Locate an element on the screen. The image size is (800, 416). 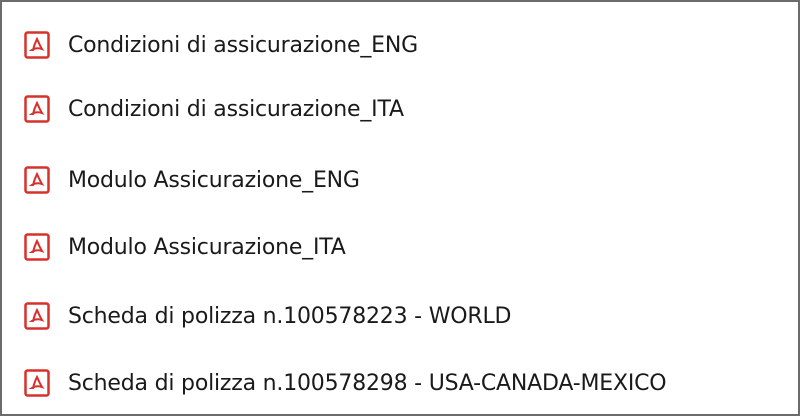
file-item-modulo-ita: Modulo Assicurazione_ITA is located at coordinates (185, 247).